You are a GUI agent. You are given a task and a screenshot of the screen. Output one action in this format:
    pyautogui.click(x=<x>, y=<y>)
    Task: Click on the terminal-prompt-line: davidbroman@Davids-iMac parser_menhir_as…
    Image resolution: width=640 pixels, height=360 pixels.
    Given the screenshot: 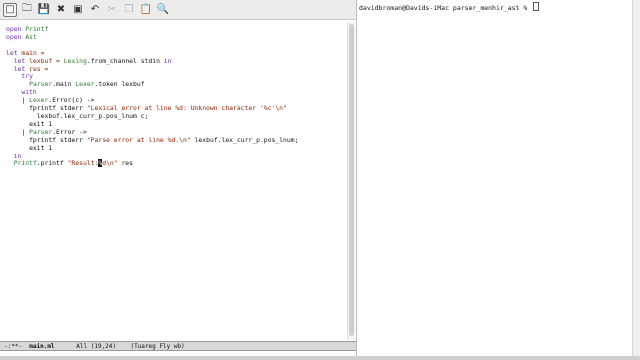 What is the action you would take?
    pyautogui.click(x=449, y=7)
    